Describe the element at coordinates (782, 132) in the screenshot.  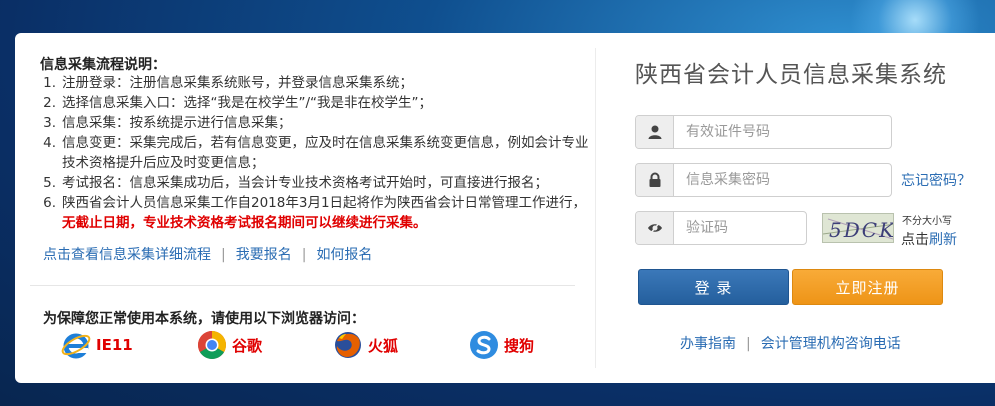
I see `id-input` at that location.